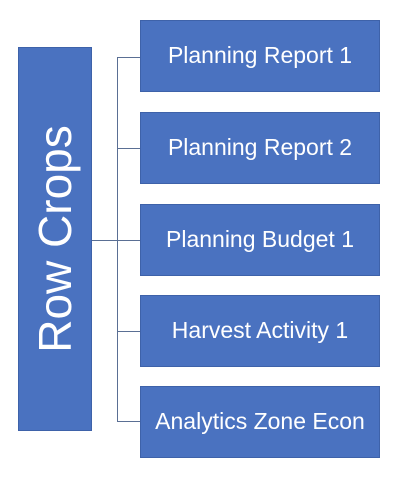 The width and height of the screenshot is (406, 478). I want to click on root-node-row-crops: Row Crops, so click(55, 239).